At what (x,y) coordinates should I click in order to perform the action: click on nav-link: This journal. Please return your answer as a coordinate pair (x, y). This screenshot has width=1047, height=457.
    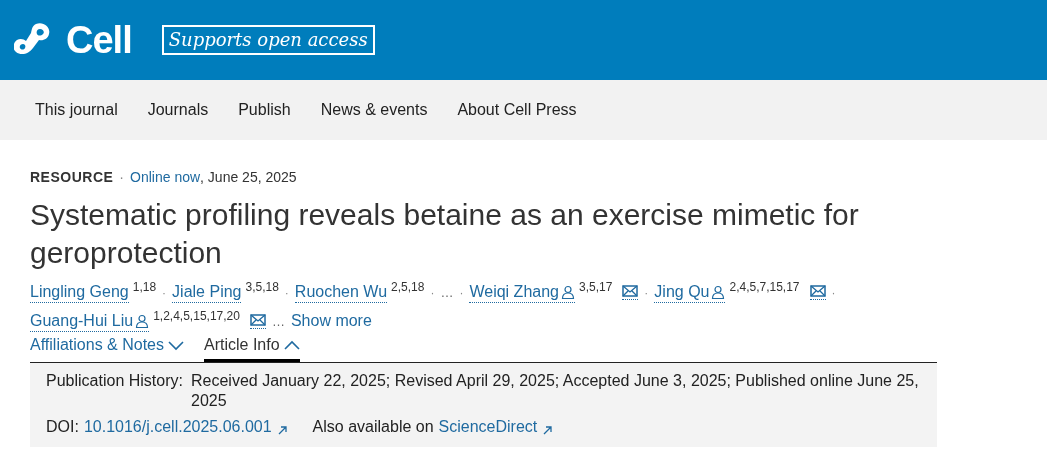
    Looking at the image, I should click on (76, 110).